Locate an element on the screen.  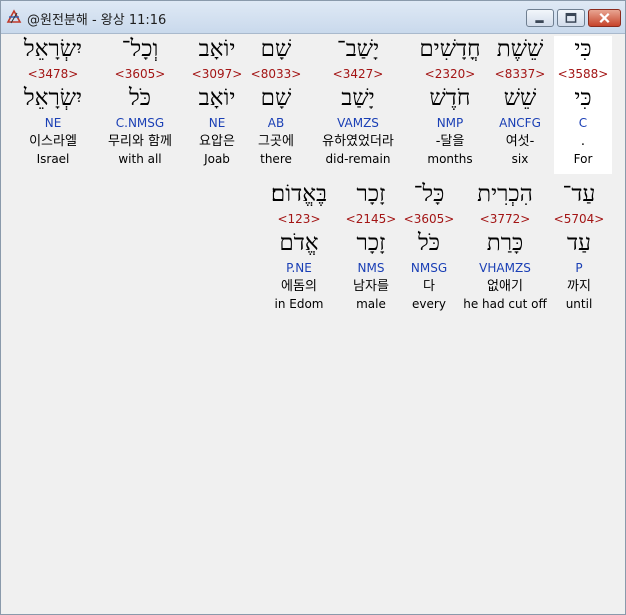
minimize-button is located at coordinates (540, 18).